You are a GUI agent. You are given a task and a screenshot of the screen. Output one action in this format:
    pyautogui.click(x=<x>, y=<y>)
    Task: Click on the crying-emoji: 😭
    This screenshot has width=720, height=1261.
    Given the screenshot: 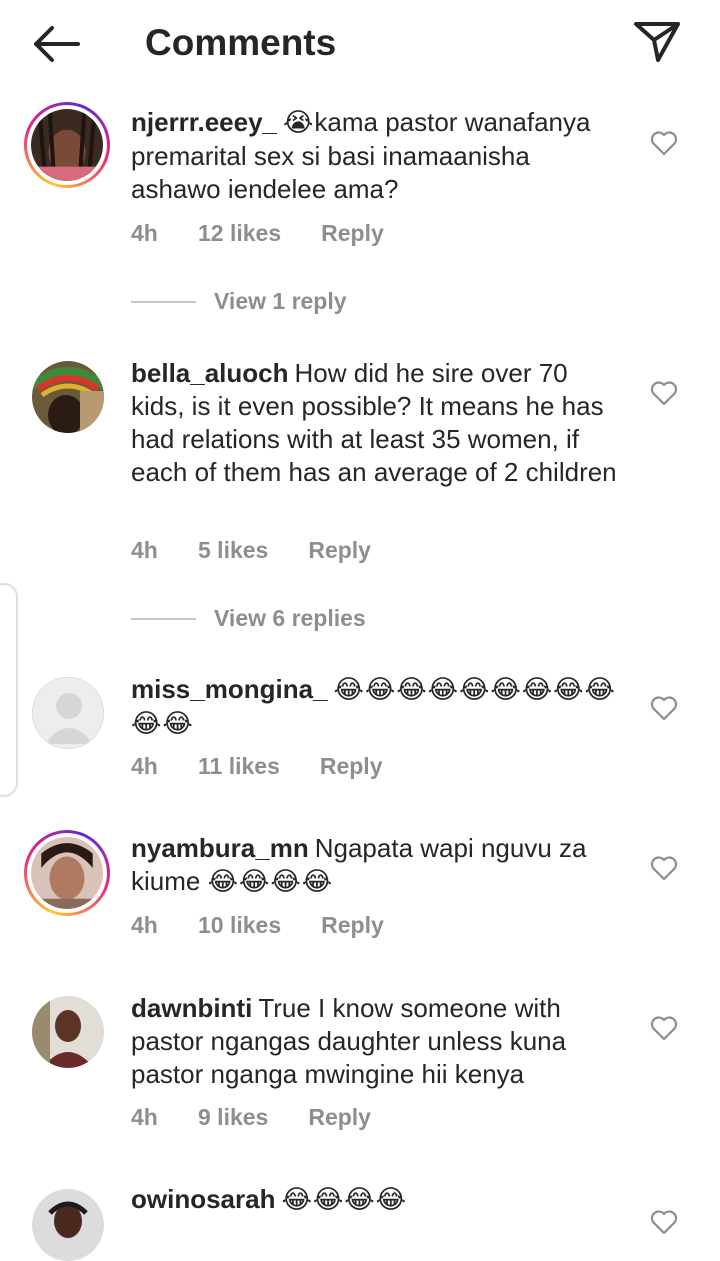 What is the action you would take?
    pyautogui.click(x=299, y=123)
    